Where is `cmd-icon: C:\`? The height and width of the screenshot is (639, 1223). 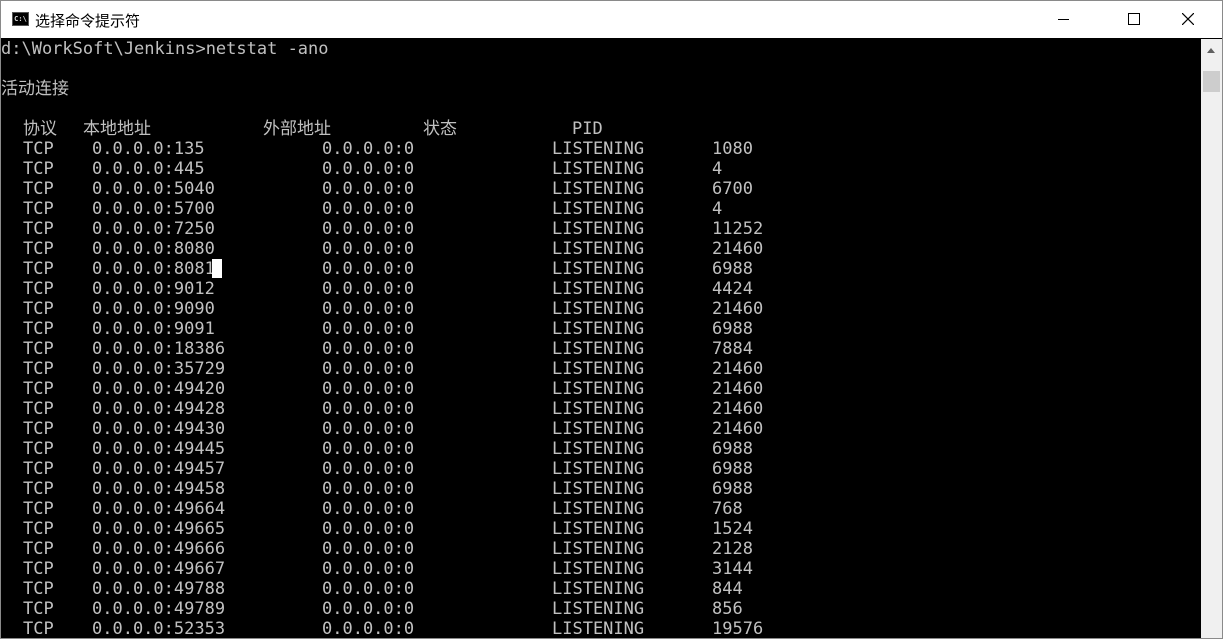
cmd-icon: C:\ is located at coordinates (20, 19).